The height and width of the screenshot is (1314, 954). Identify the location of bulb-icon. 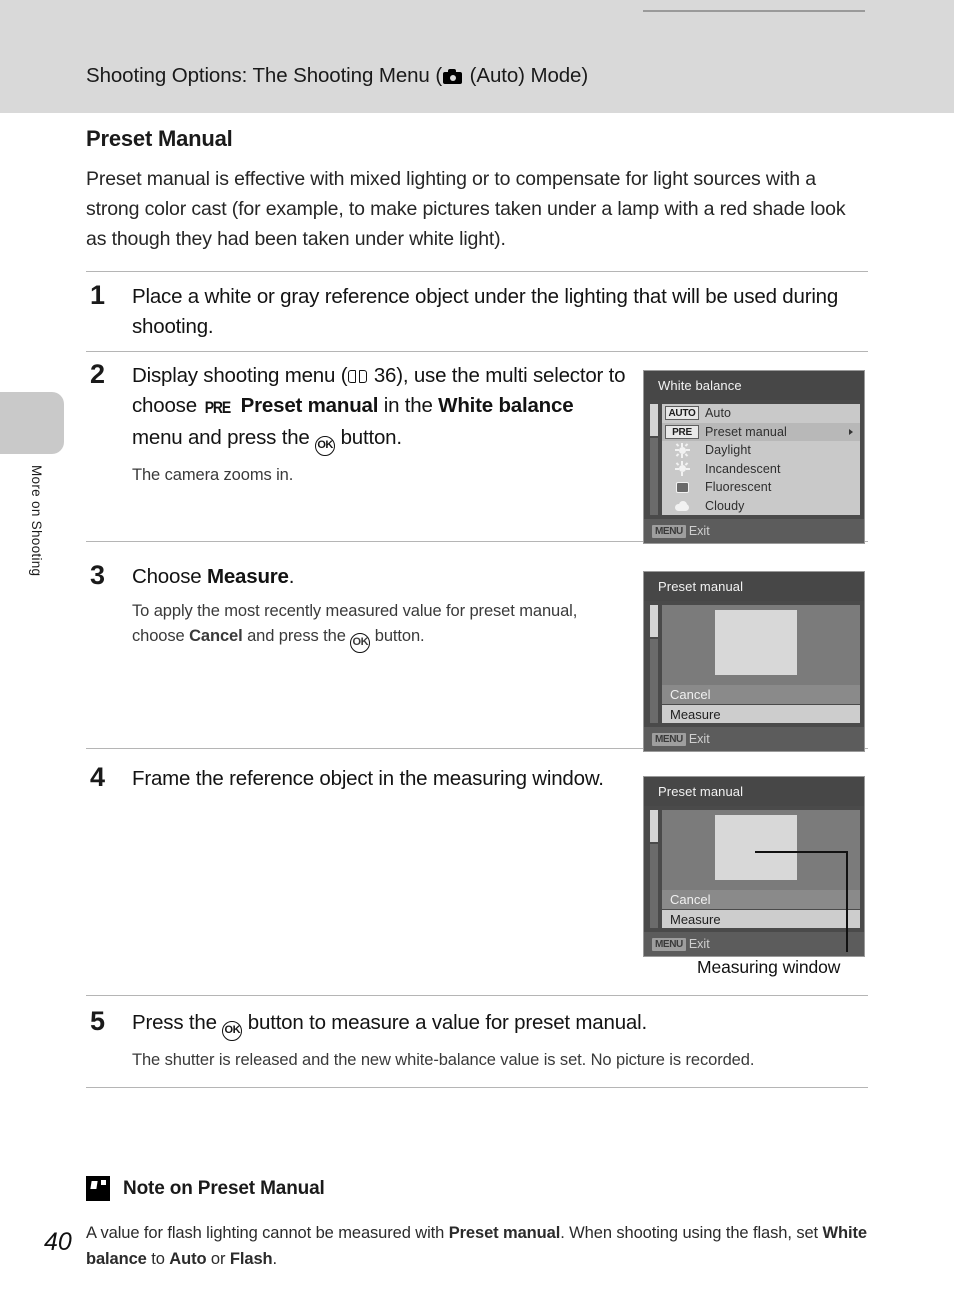
(682, 469).